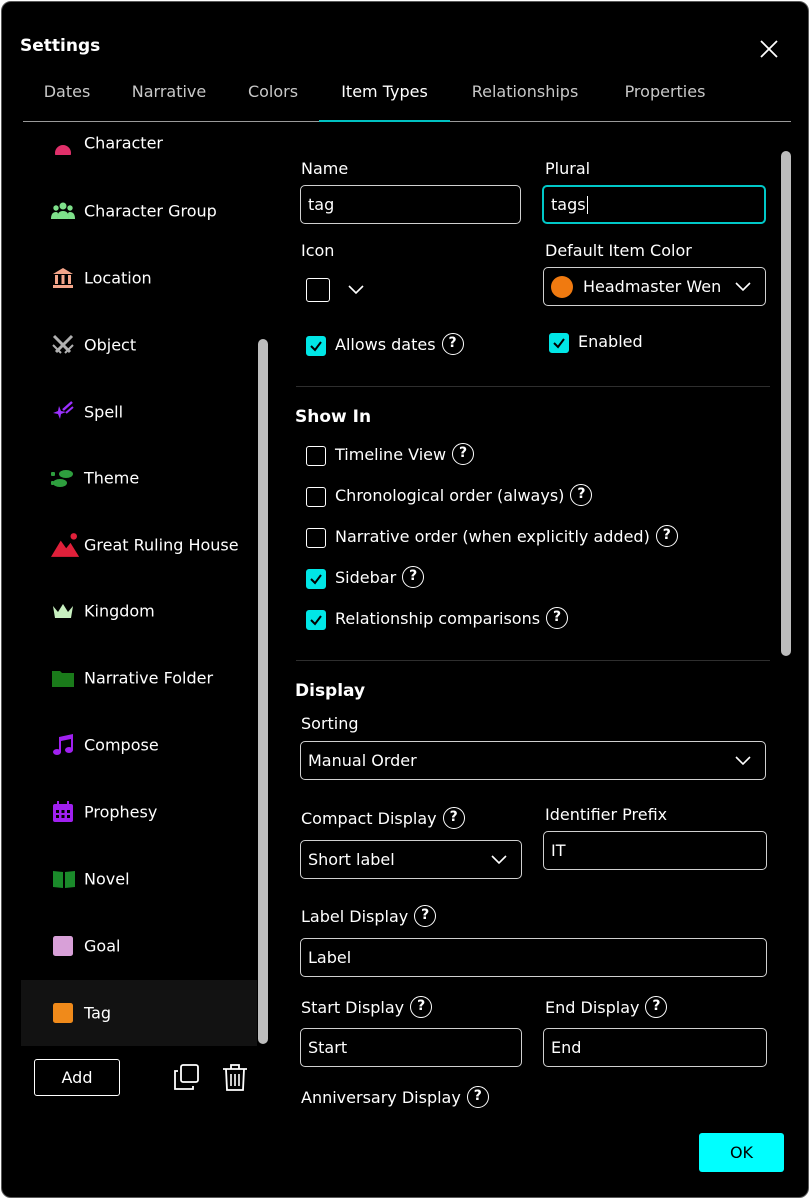 The width and height of the screenshot is (811, 1200). Describe the element at coordinates (77, 1077) in the screenshot. I see `add-button: Add` at that location.